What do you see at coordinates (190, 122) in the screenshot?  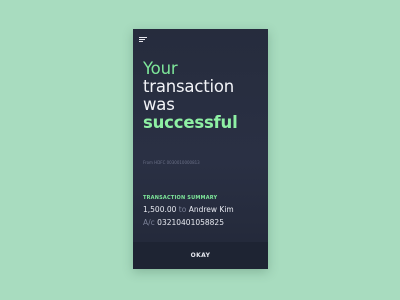 I see `headline-line-4: successful` at bounding box center [190, 122].